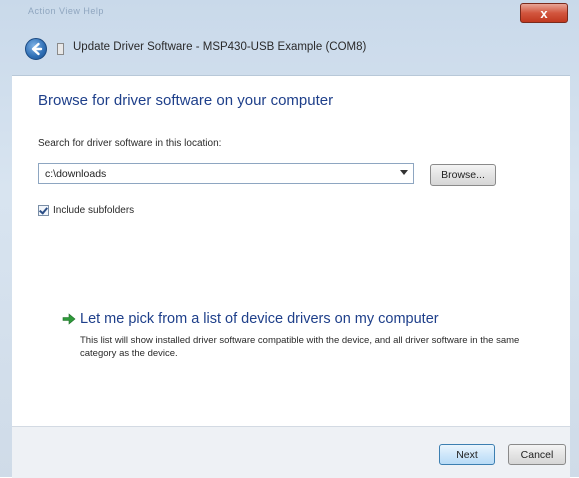  I want to click on close-button: x, so click(544, 13).